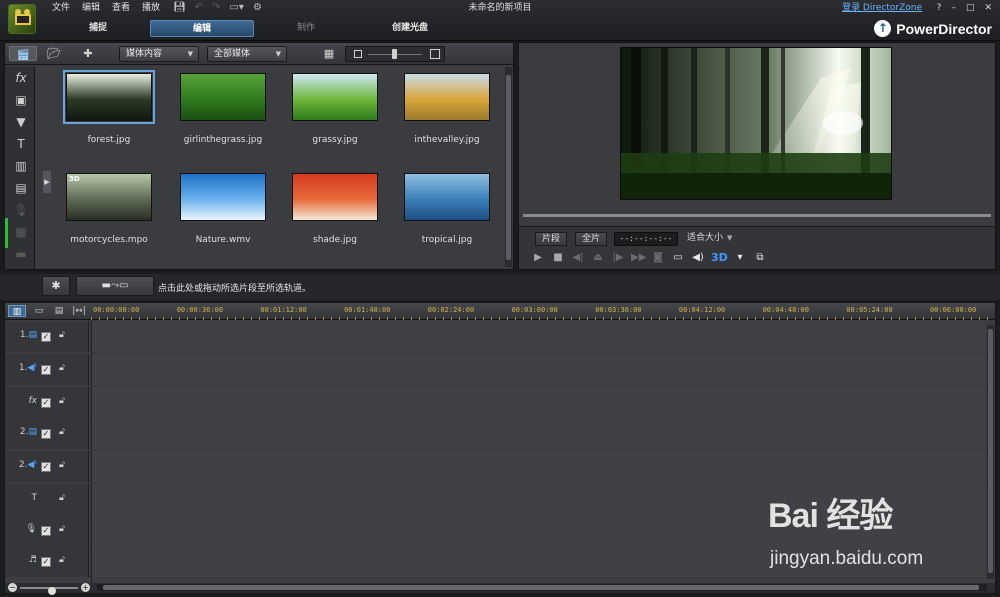 The height and width of the screenshot is (597, 1000). Describe the element at coordinates (12, 587) in the screenshot. I see `zoom-out-icon: −` at that location.